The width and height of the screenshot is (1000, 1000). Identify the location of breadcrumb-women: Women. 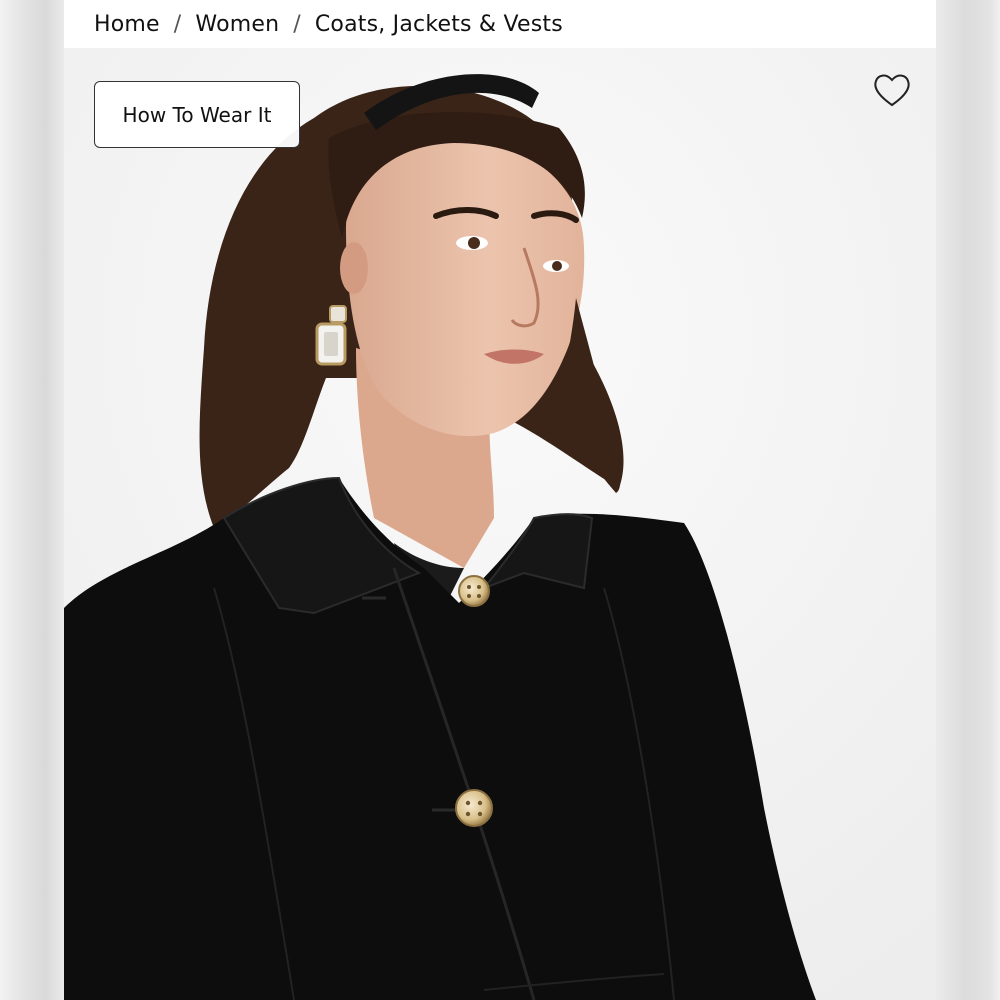
(237, 24).